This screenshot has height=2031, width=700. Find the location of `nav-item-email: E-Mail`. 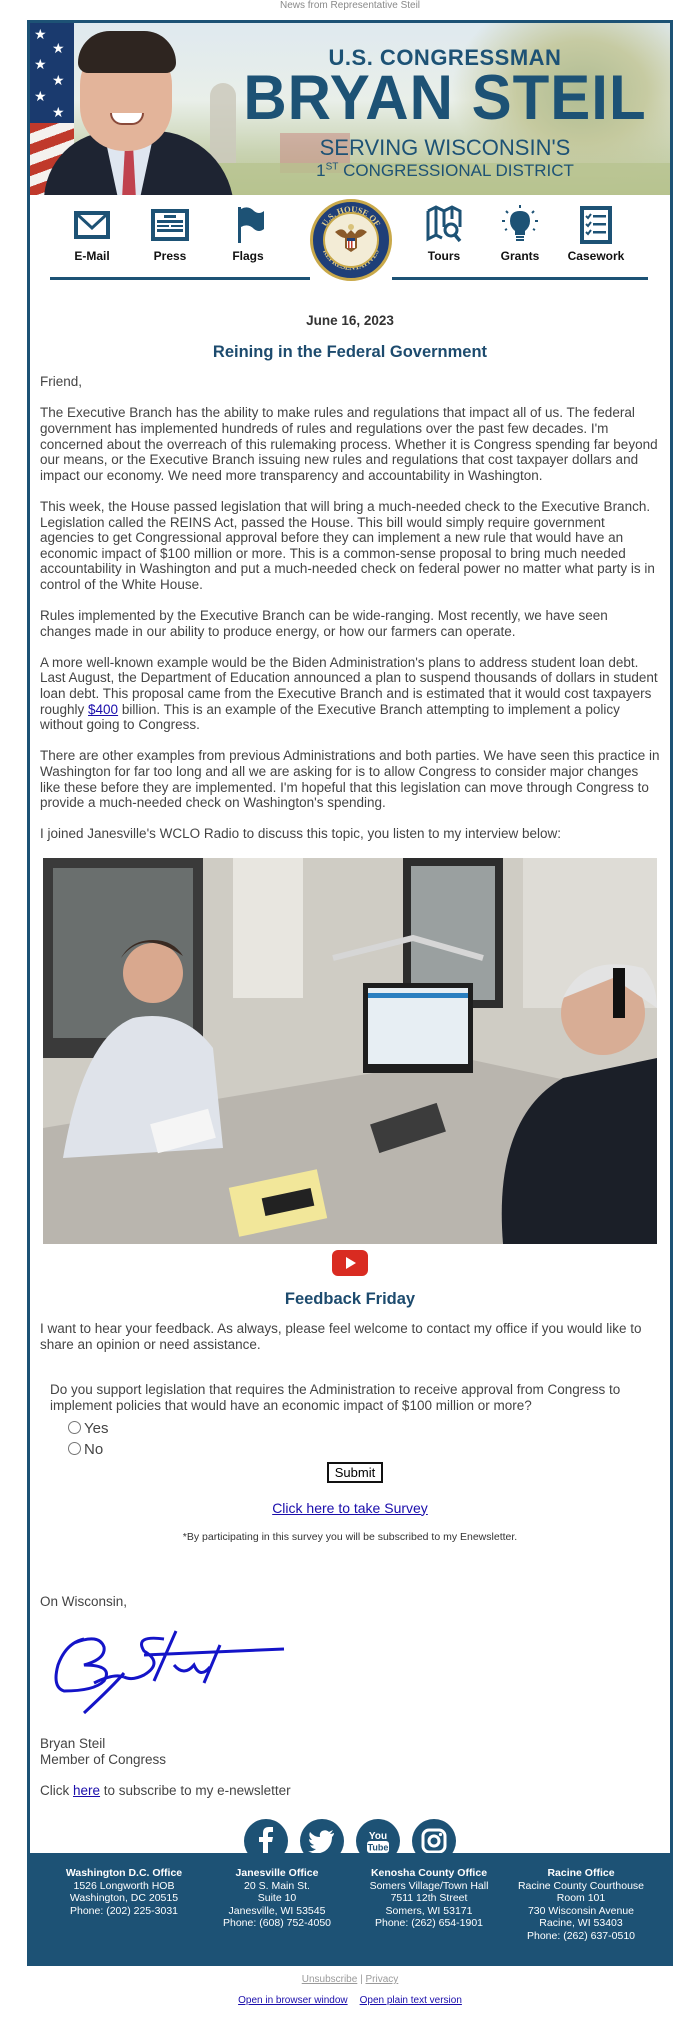

nav-item-email: E-Mail is located at coordinates (92, 234).